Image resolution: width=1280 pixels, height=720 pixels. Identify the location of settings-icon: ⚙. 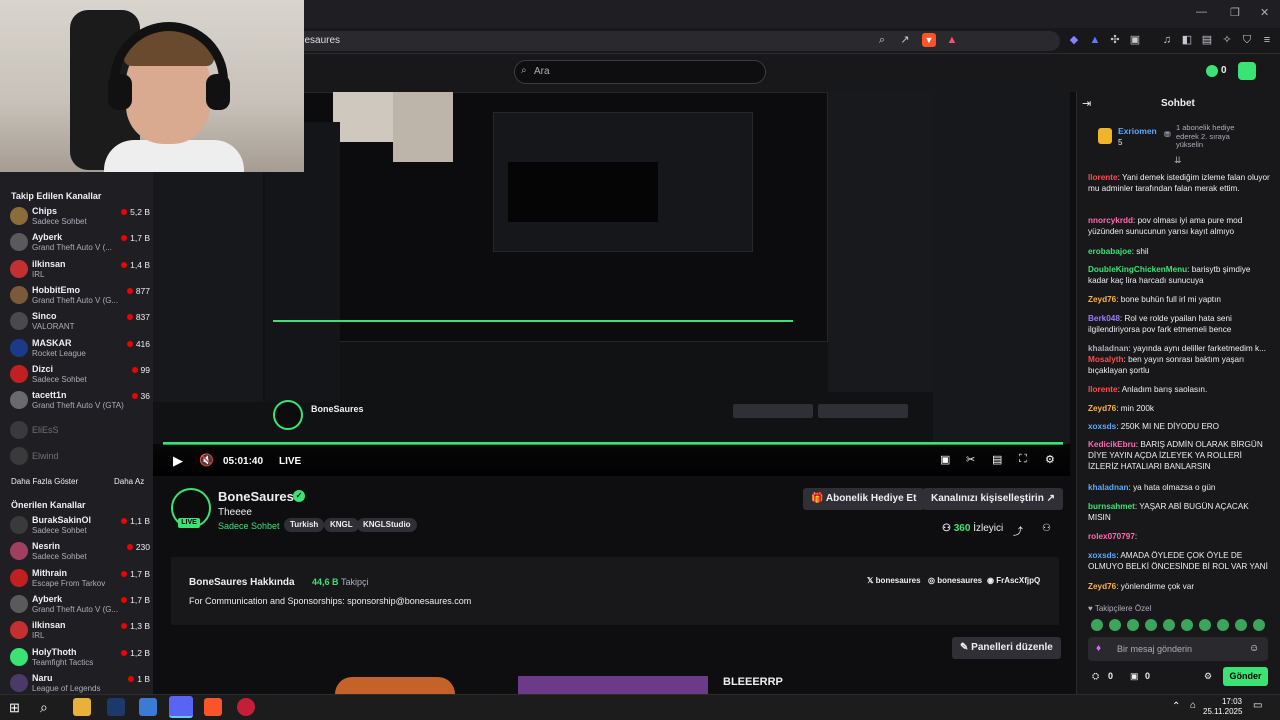
(1050, 459).